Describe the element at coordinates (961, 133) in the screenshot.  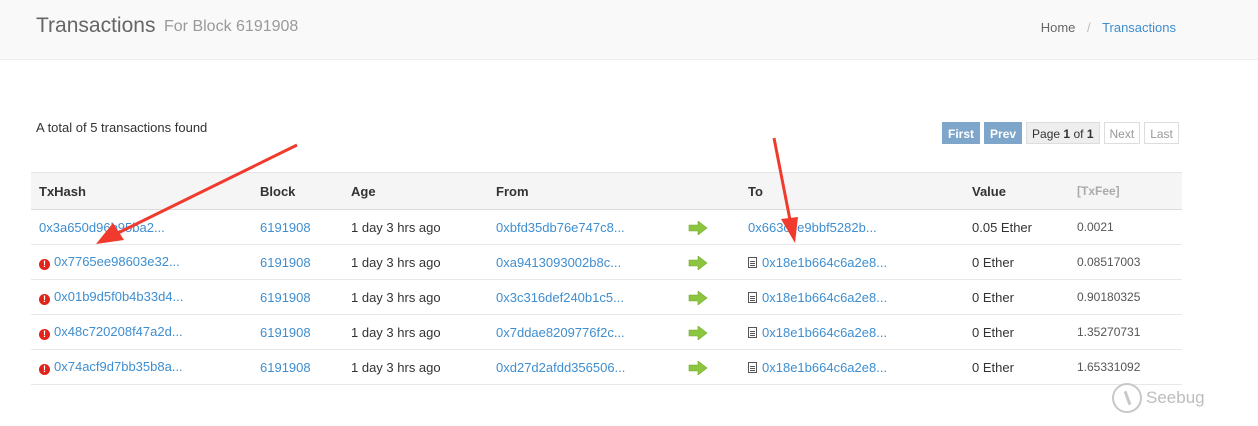
I see `first-page-button: First` at that location.